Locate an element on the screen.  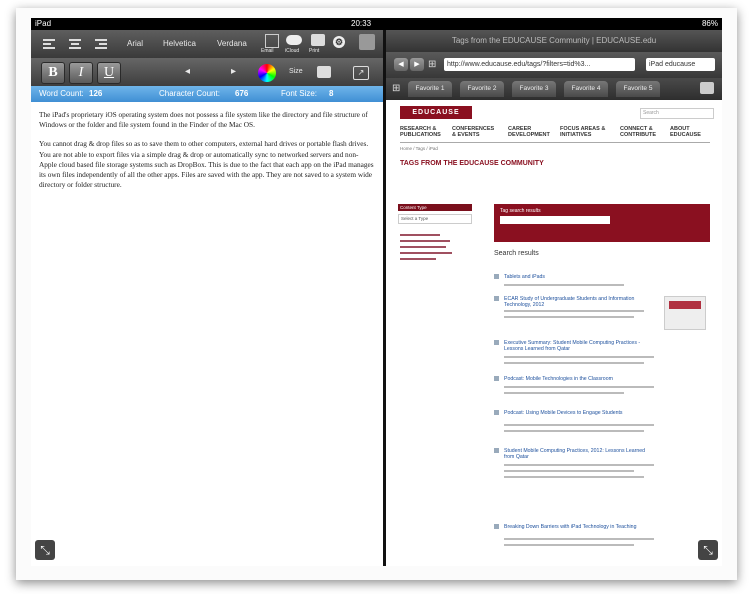
icloud-label: iCloud is located at coordinates (292, 51).